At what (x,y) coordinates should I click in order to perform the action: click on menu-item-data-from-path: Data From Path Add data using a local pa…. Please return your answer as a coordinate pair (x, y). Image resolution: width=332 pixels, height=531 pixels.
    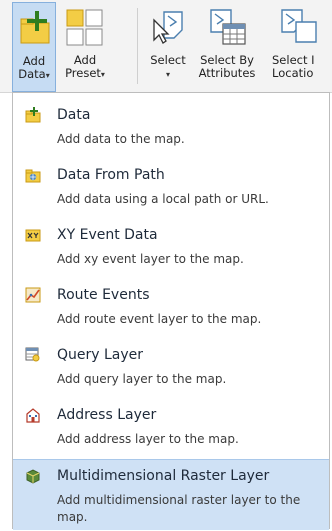
    Looking at the image, I should click on (171, 187).